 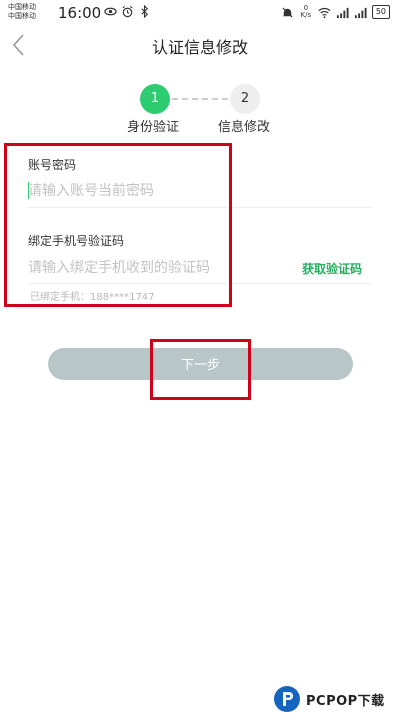 What do you see at coordinates (306, 15) in the screenshot?
I see `net-speed-unit: K/s` at bounding box center [306, 15].